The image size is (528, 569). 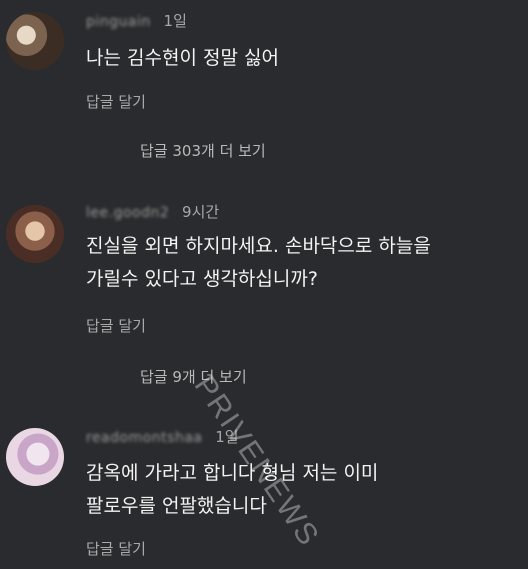 What do you see at coordinates (232, 473) in the screenshot?
I see `comment-line: 감옥에 가라고 합니다 형님 저는 이미` at bounding box center [232, 473].